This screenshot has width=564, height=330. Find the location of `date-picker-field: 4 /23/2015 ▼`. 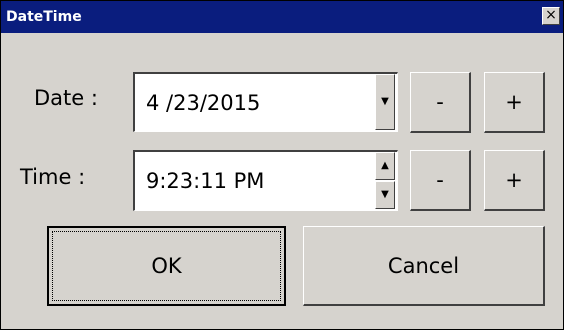

date-picker-field: 4 /23/2015 ▼ is located at coordinates (265, 102).